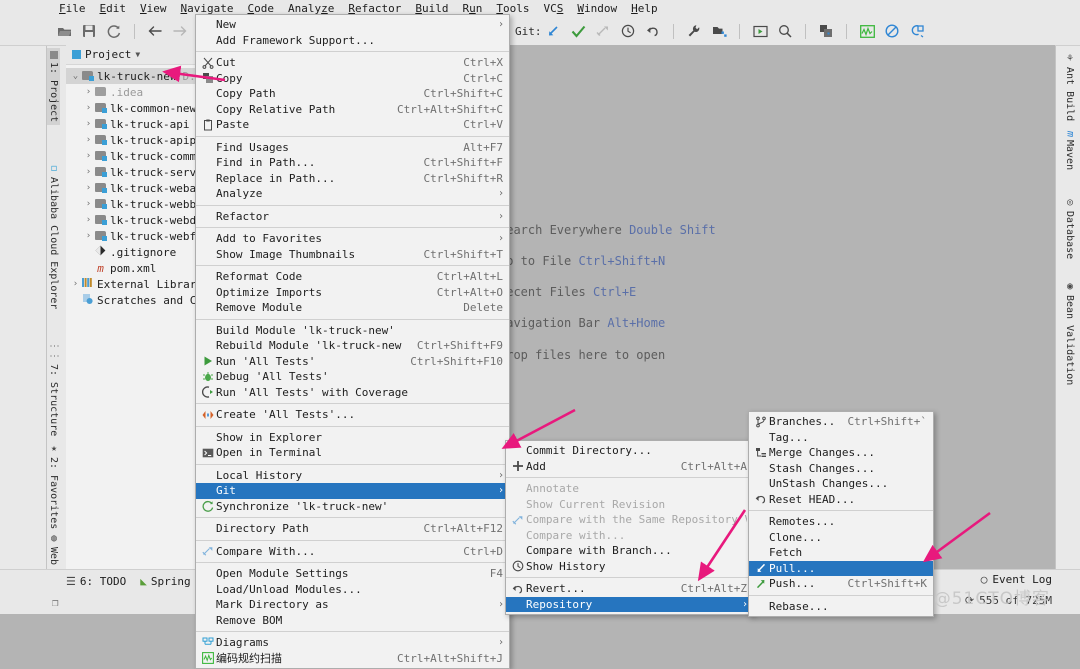 The image size is (1080, 669). Describe the element at coordinates (352, 63) in the screenshot. I see `menu-item-cut: Cut Ctrl+X` at that location.